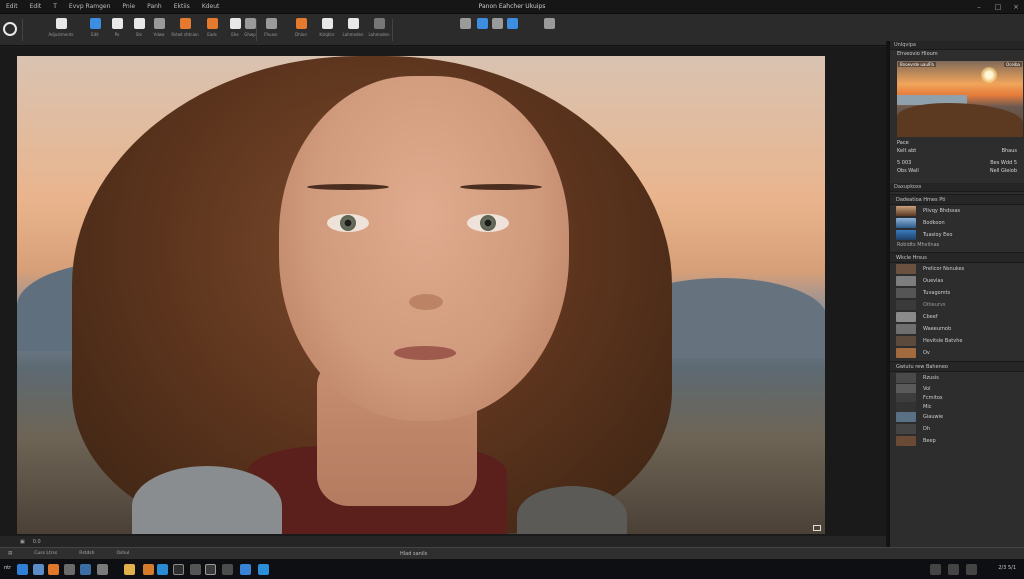 This screenshot has width=1024, height=579. Describe the element at coordinates (531, 31) in the screenshot. I see `toolbar-button-print` at that location.